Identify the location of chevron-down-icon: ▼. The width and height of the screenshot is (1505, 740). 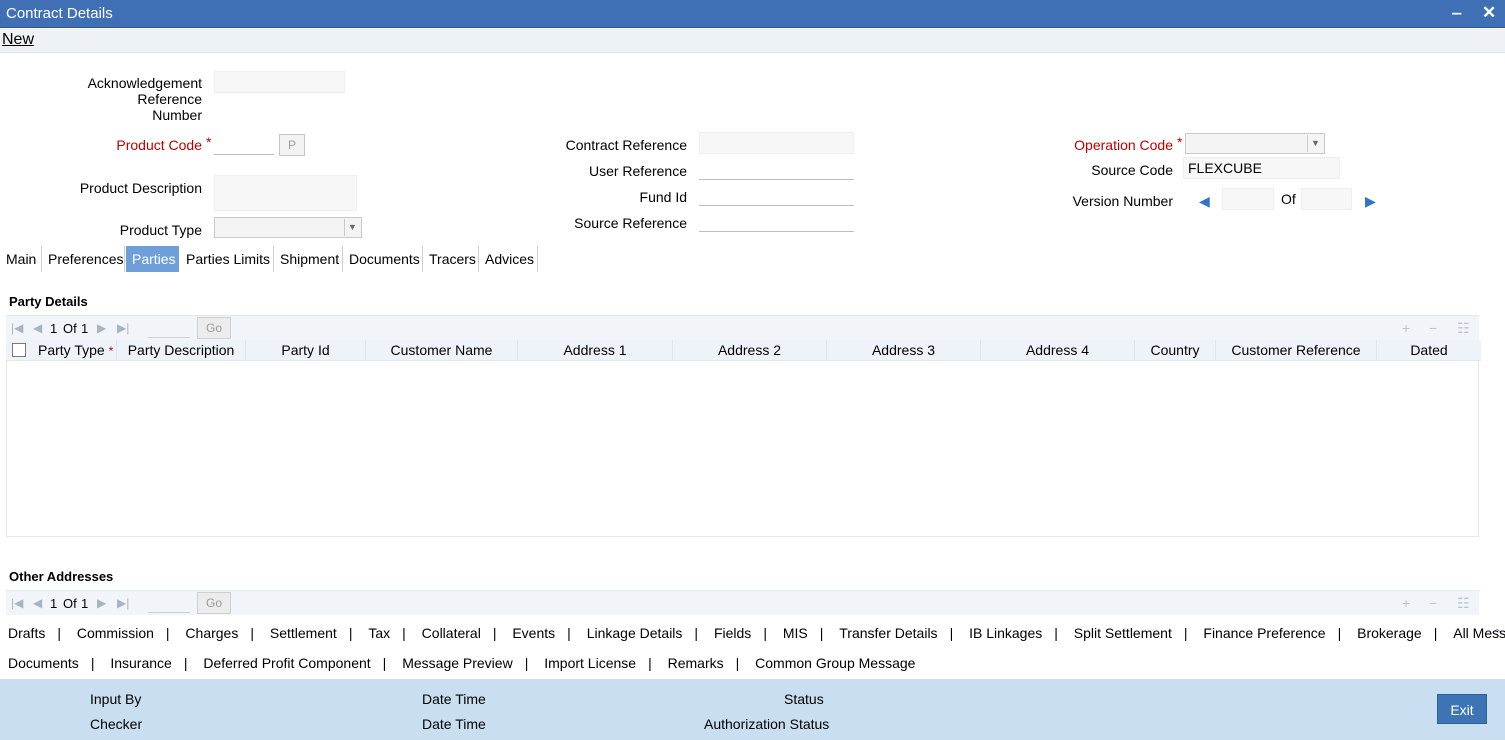
(1315, 143).